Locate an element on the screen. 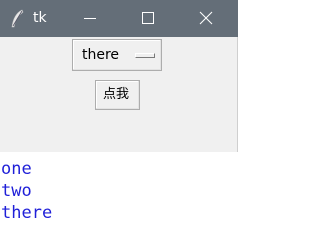 This screenshot has width=320, height=240. click-me-button: 点我 is located at coordinates (117, 95).